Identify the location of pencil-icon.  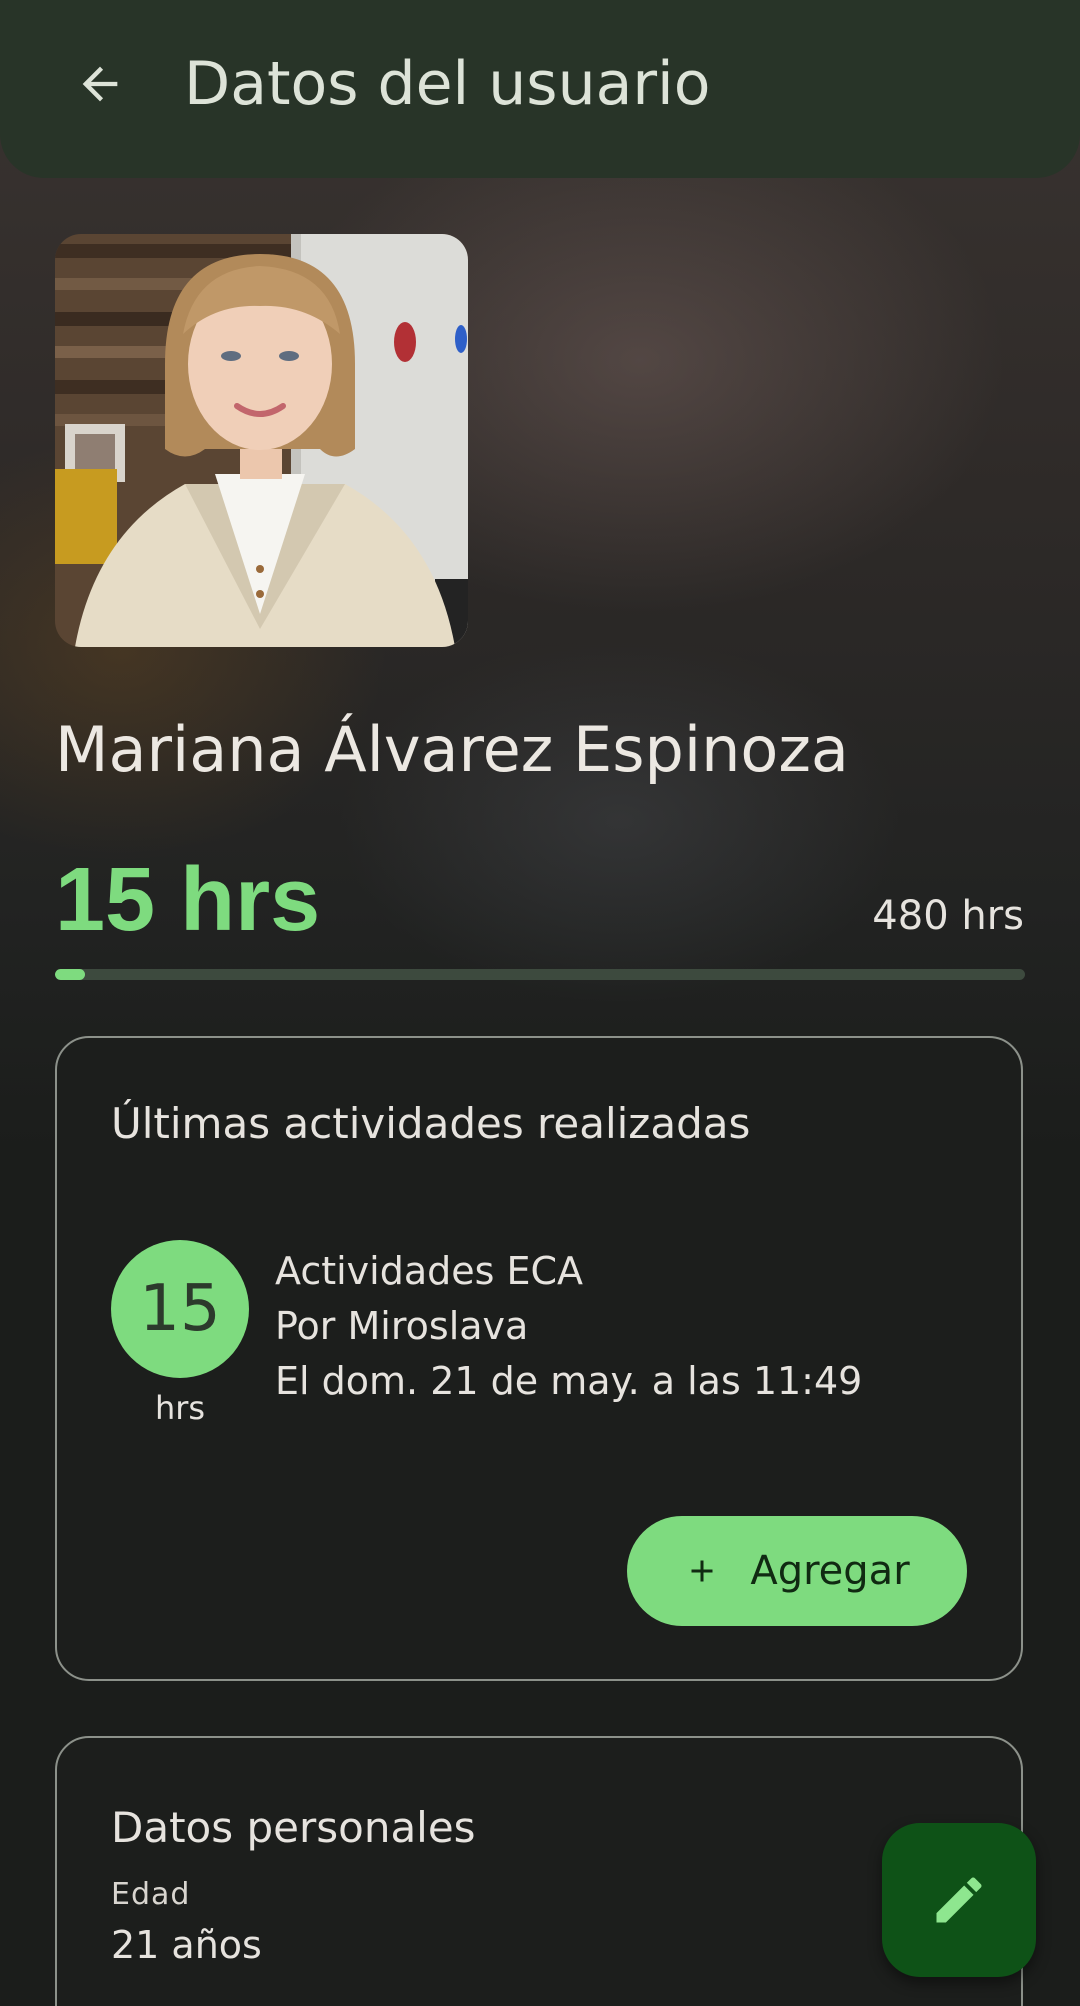
(959, 1900).